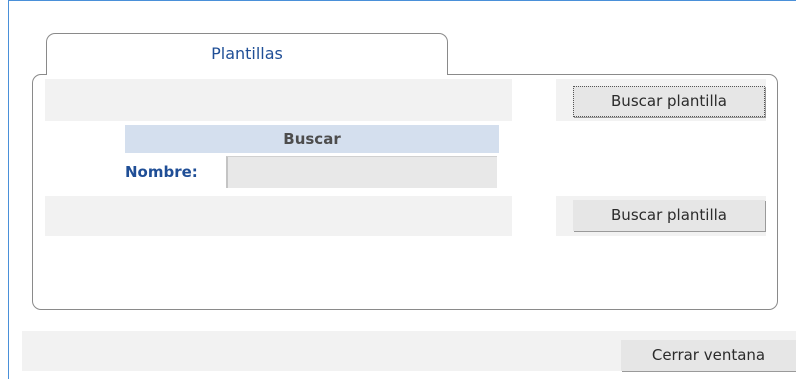 This screenshot has width=796, height=379. I want to click on tab-label: Plantillas, so click(247, 53).